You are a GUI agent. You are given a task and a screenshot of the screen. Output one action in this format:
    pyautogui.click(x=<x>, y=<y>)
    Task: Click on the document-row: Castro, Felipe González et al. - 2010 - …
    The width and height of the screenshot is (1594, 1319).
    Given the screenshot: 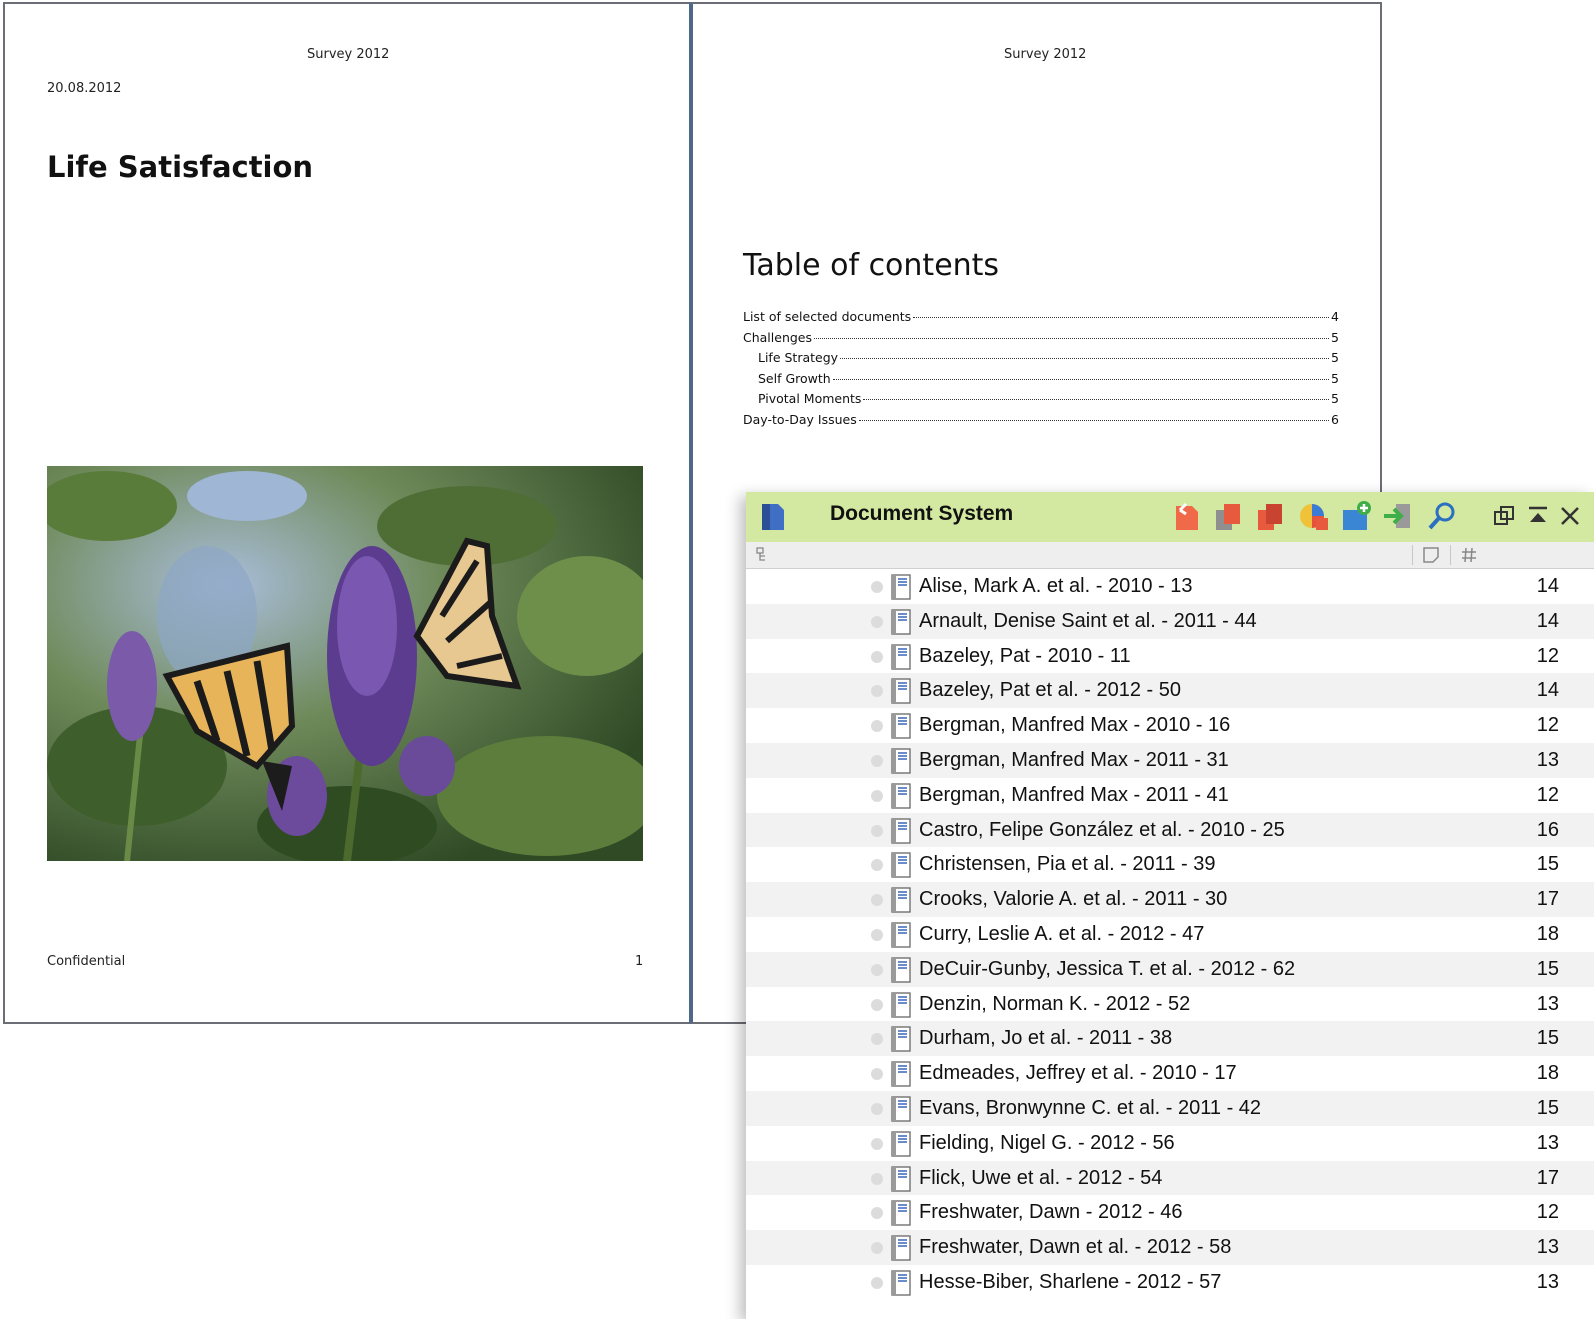 What is the action you would take?
    pyautogui.click(x=1170, y=830)
    